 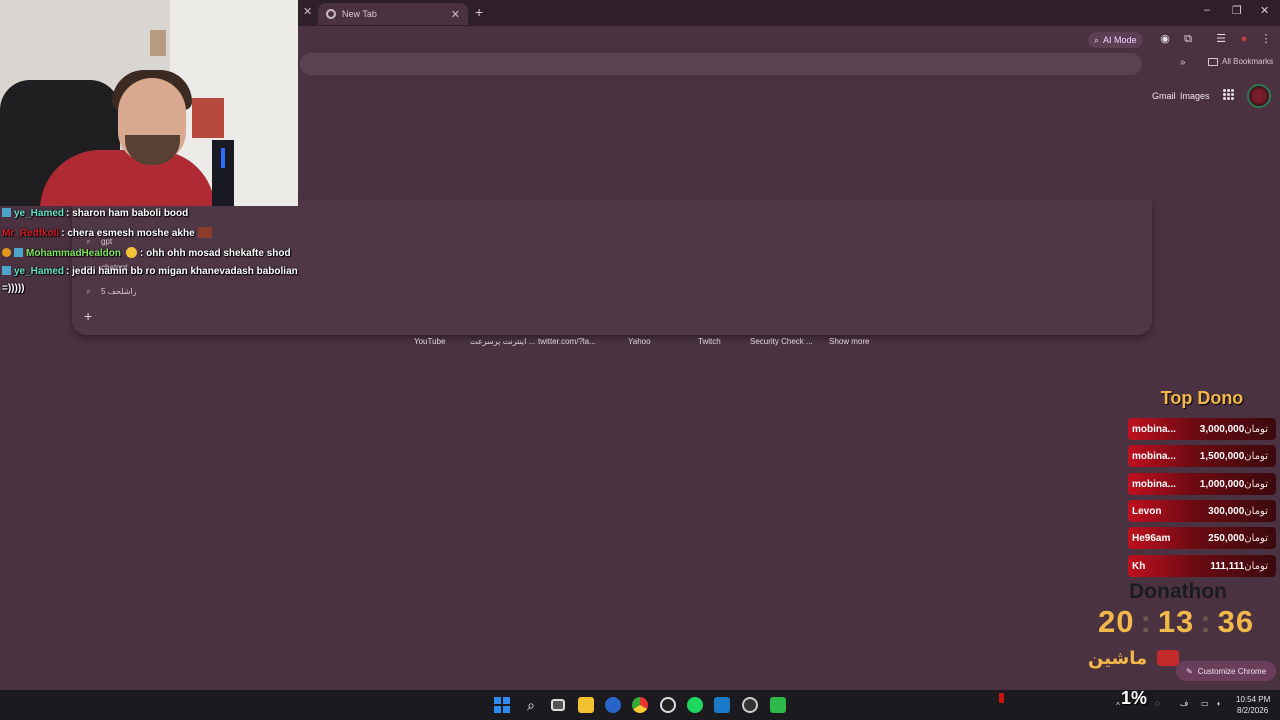 What do you see at coordinates (586, 705) in the screenshot?
I see `file-explorer-icon` at bounding box center [586, 705].